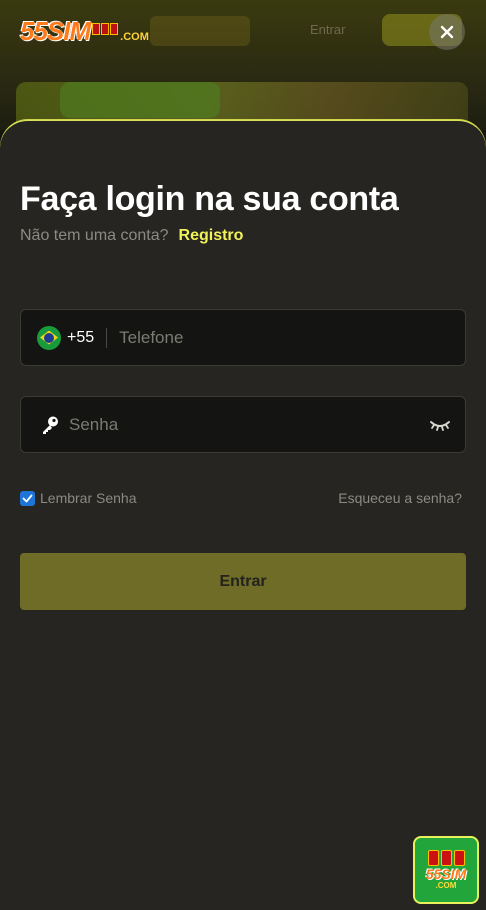  I want to click on password-input, so click(245, 424).